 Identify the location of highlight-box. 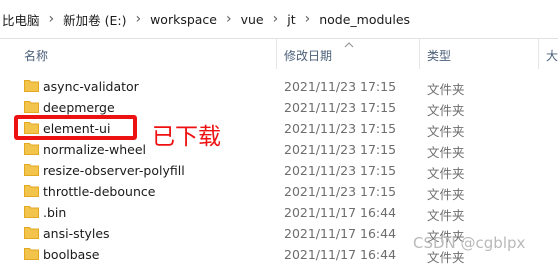
(75, 127).